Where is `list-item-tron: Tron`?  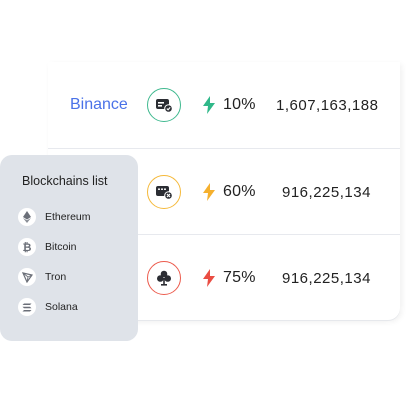 list-item-tron: Tron is located at coordinates (42, 277).